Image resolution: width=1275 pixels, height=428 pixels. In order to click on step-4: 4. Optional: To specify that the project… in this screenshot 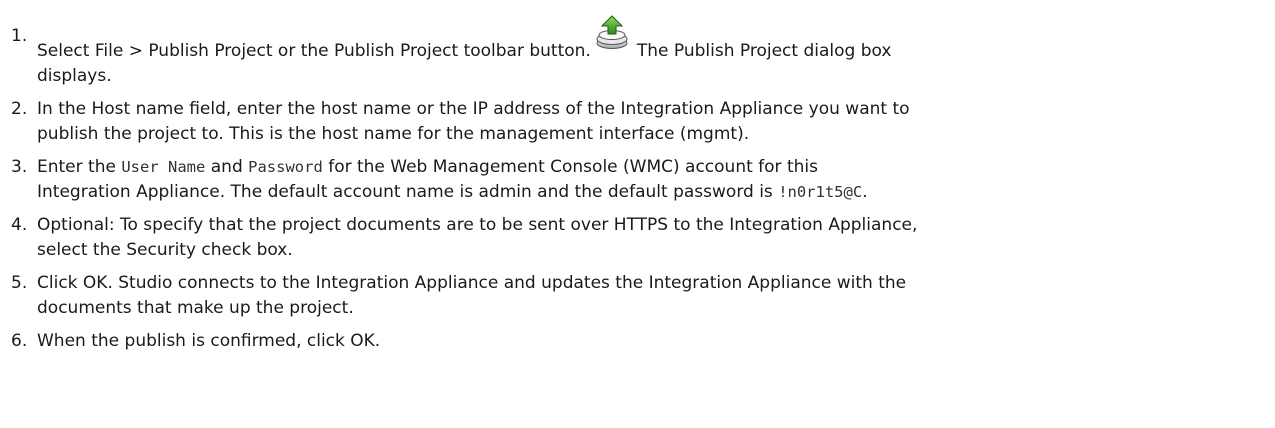, I will do `click(618, 238)`.